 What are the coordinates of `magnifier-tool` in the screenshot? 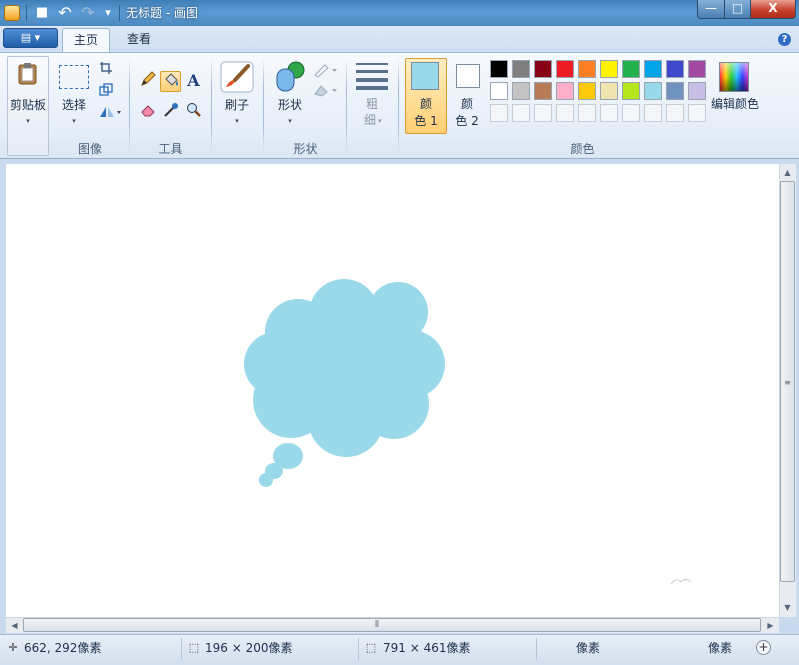 It's located at (193, 112).